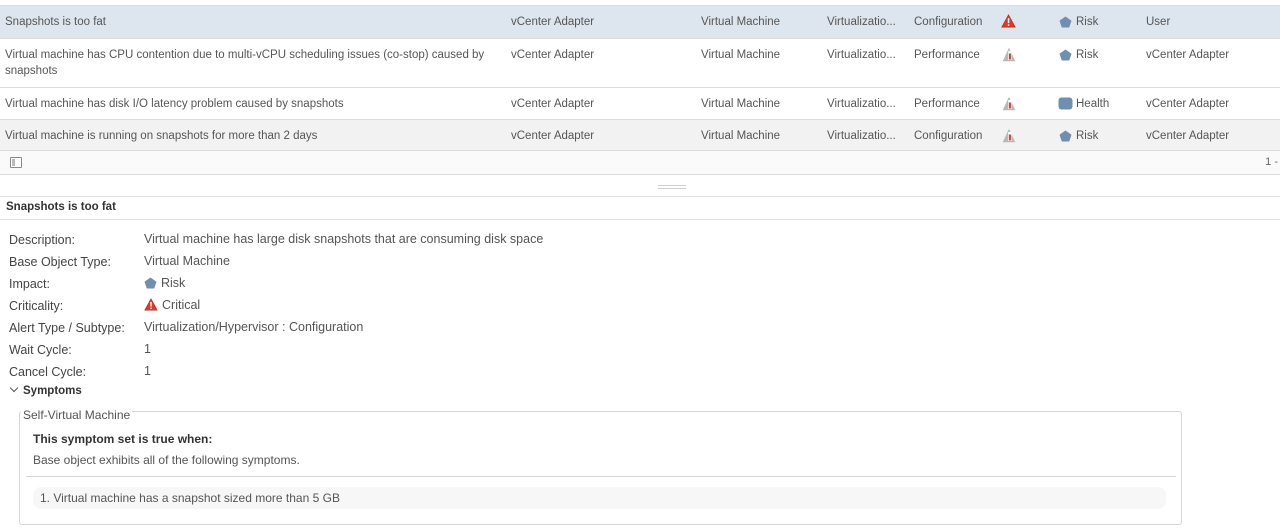  I want to click on symptom-set-heading: This symptom set is true when:, so click(123, 439).